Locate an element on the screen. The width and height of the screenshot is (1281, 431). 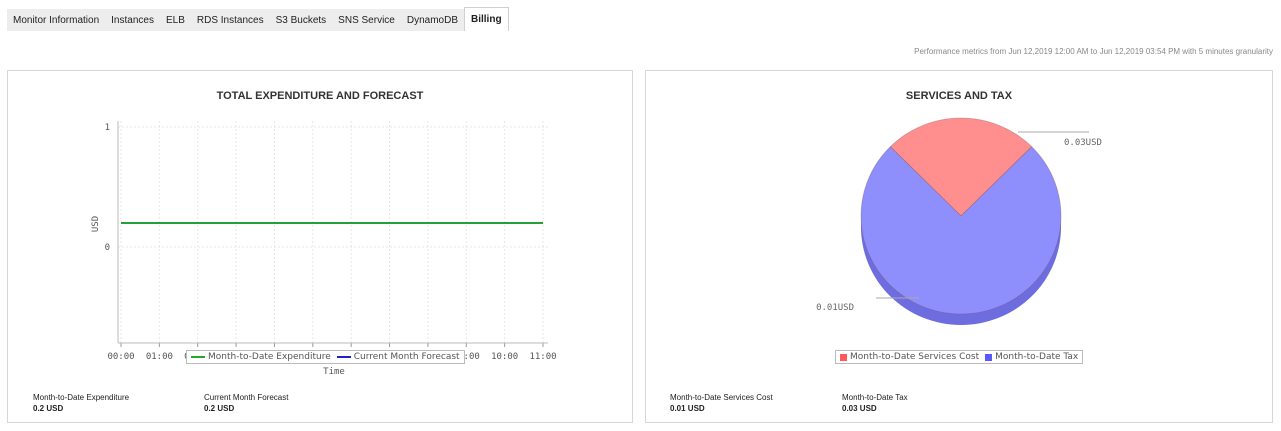
legend-item-services-cost: Month-to-Date Services Cost is located at coordinates (909, 357).